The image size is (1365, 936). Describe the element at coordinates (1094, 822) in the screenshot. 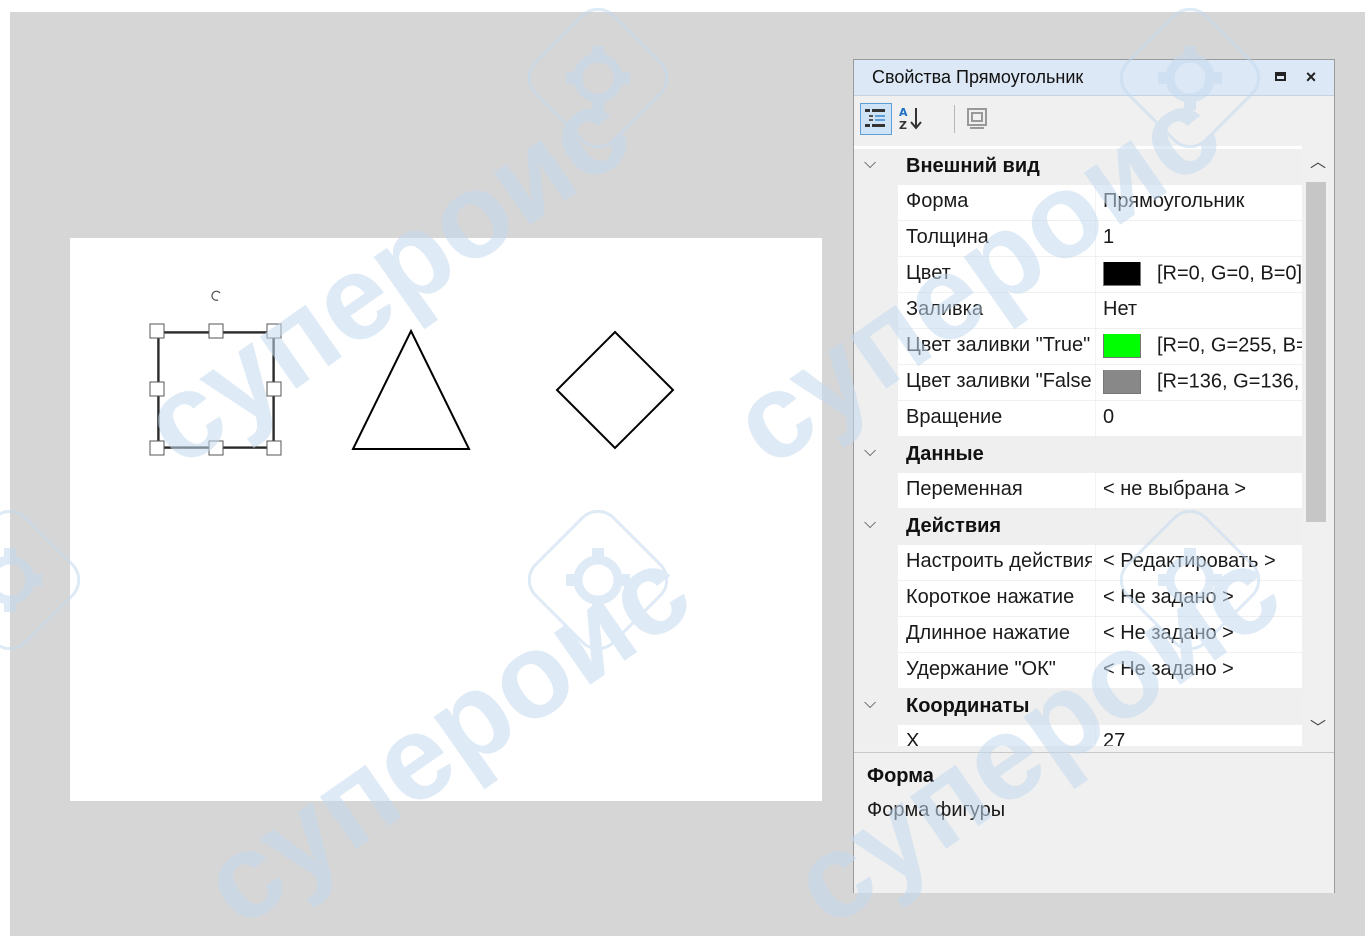

I see `property-description: Форма Форма фигуры` at that location.